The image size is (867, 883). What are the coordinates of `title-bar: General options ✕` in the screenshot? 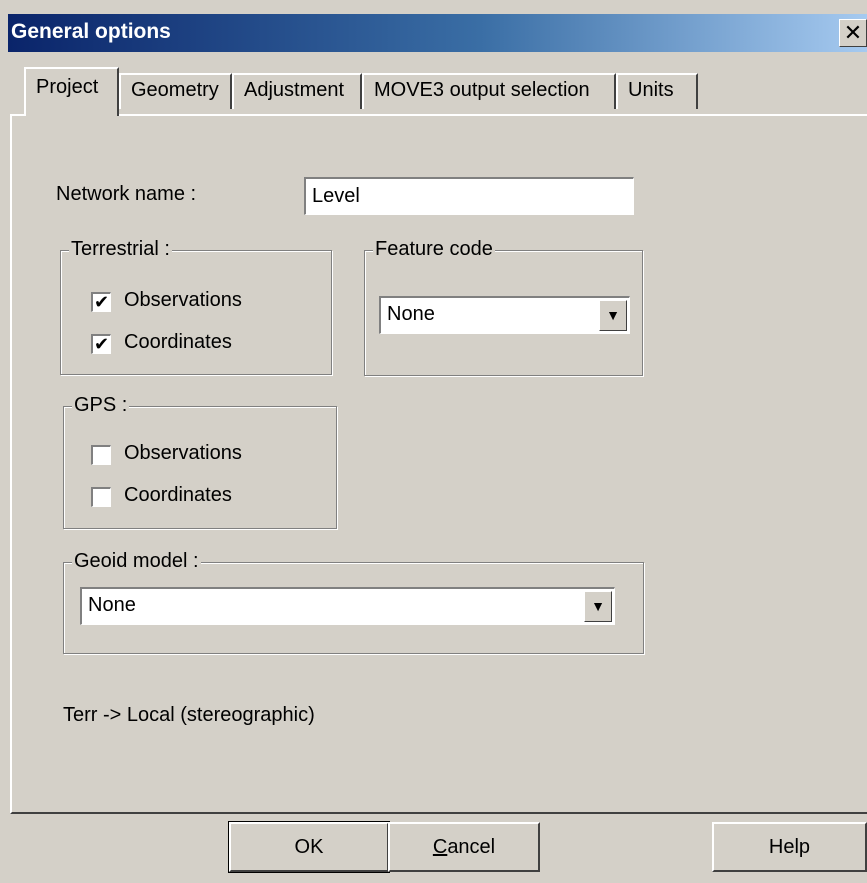 It's located at (437, 33).